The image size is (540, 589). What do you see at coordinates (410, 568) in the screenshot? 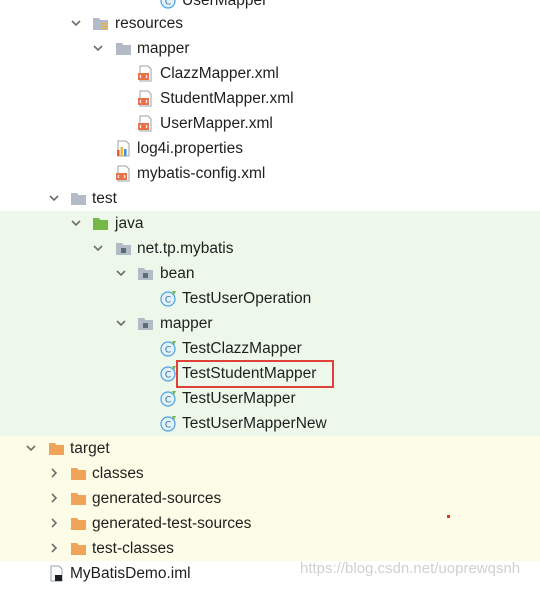
I see `watermark: https://blog.csdn.net/uoprewqsnh` at bounding box center [410, 568].